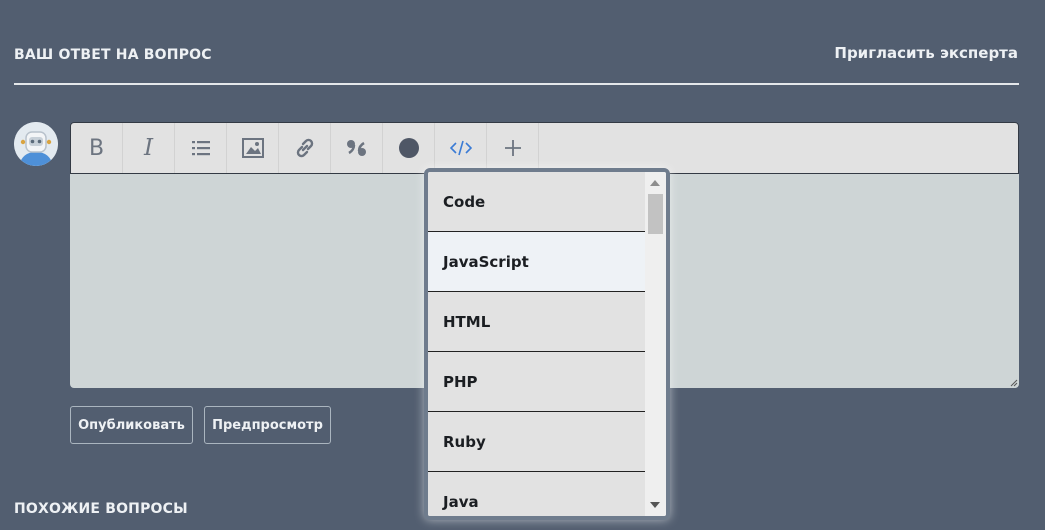 The image size is (1045, 530). I want to click on preview-button: Предпросмотр, so click(267, 425).